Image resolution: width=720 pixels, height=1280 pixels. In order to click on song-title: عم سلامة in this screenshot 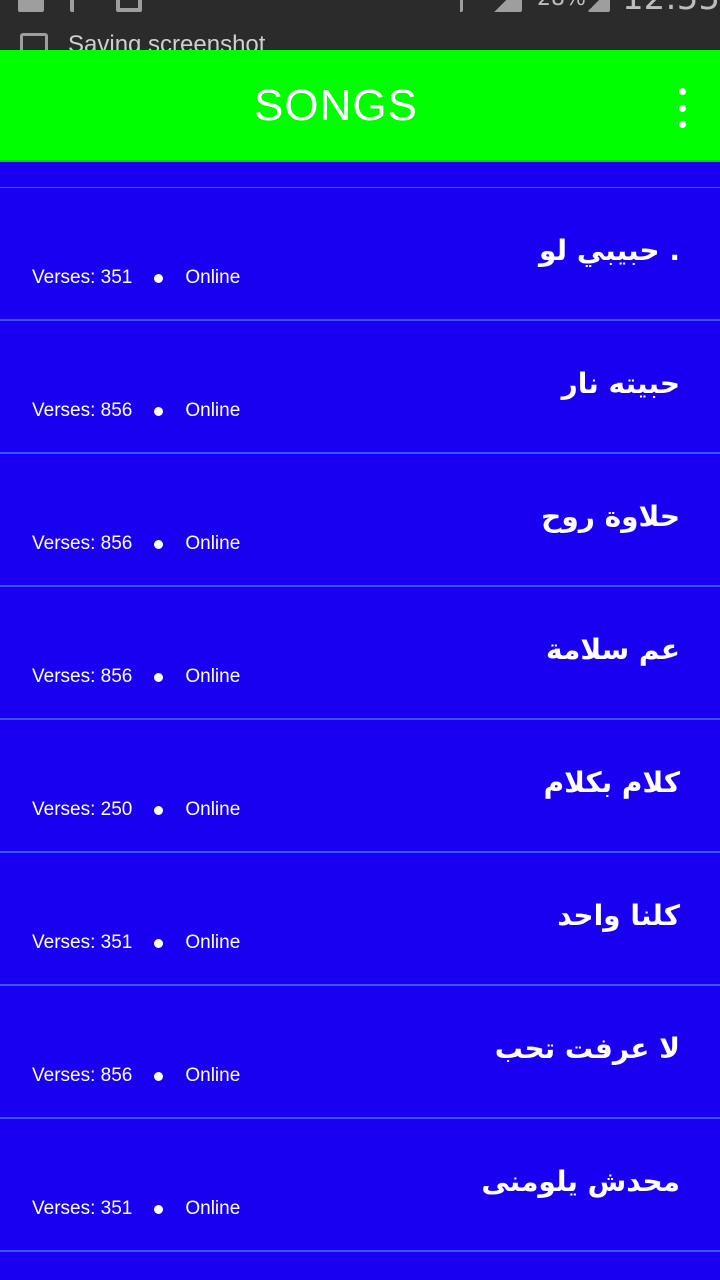, I will do `click(613, 649)`.